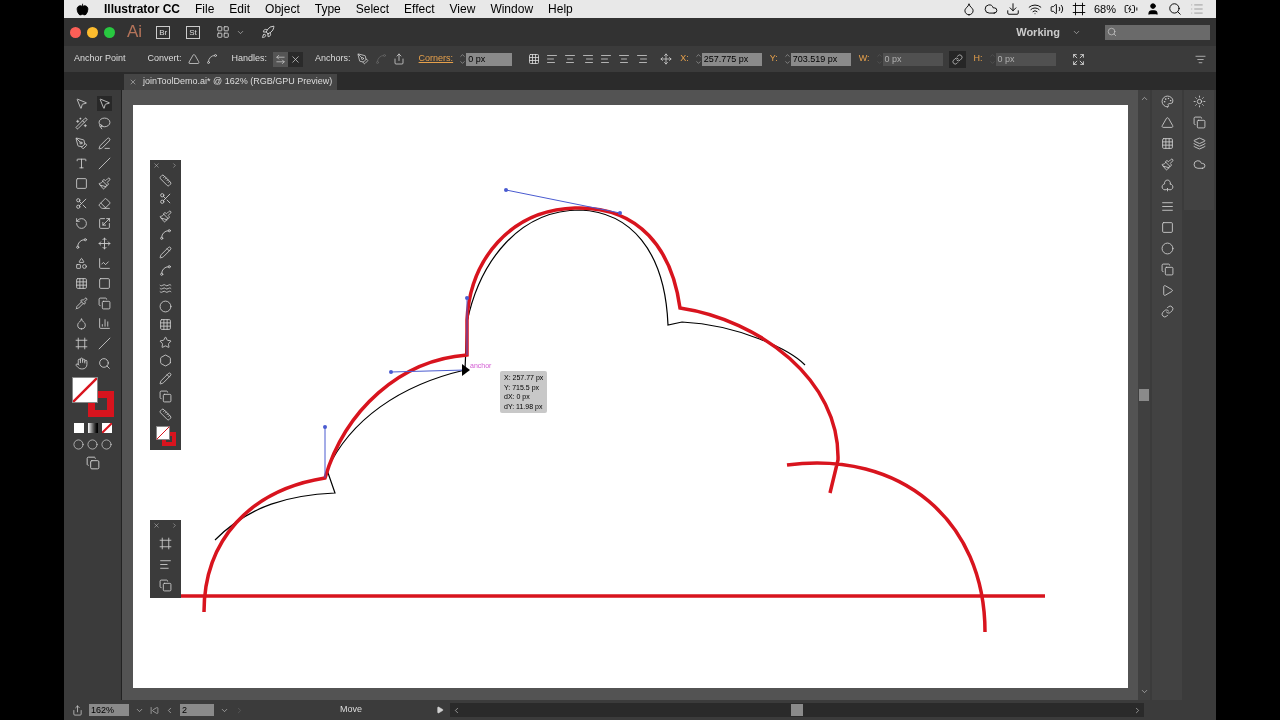 This screenshot has width=1280, height=720. What do you see at coordinates (81, 363) in the screenshot?
I see `hand-icon` at bounding box center [81, 363].